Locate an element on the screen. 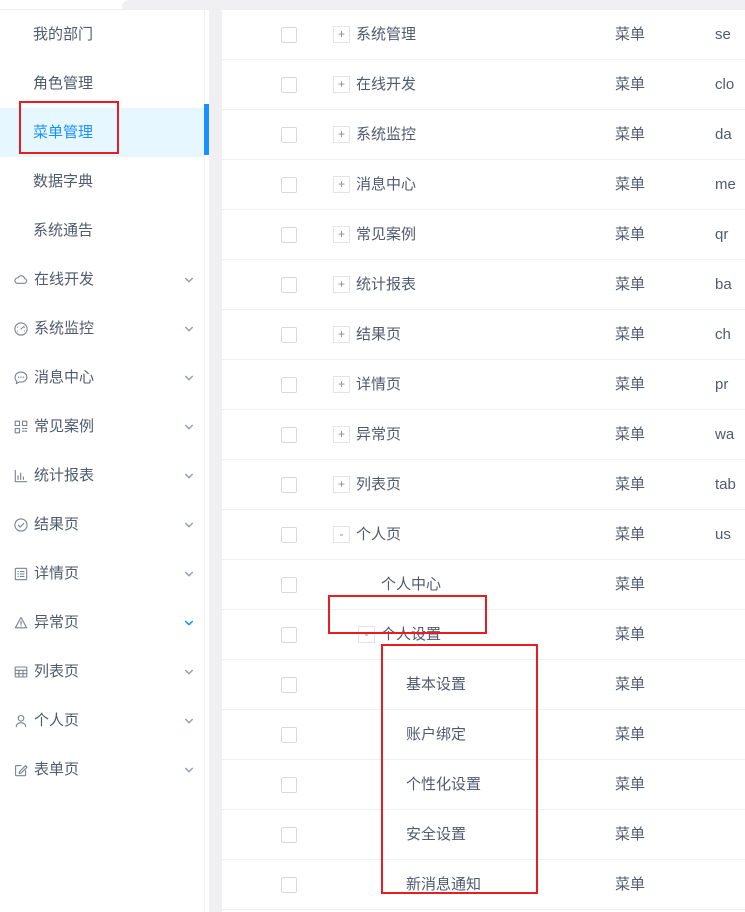 The image size is (745, 912). menu-name-cell: 消息中心 is located at coordinates (386, 184).